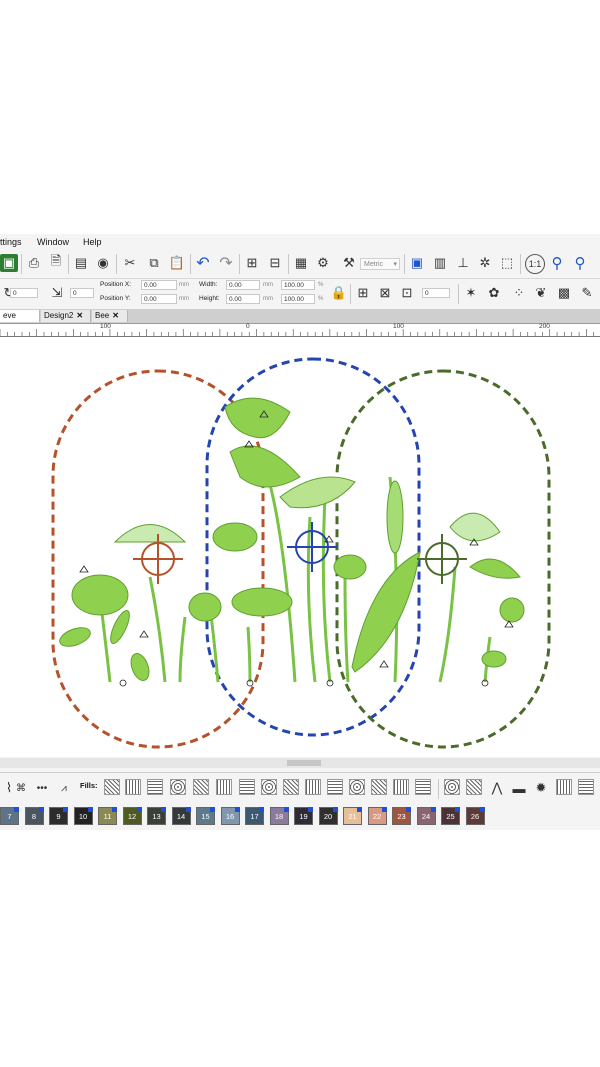  What do you see at coordinates (357, 787) in the screenshot?
I see `fill-pattern-x-icon` at bounding box center [357, 787].